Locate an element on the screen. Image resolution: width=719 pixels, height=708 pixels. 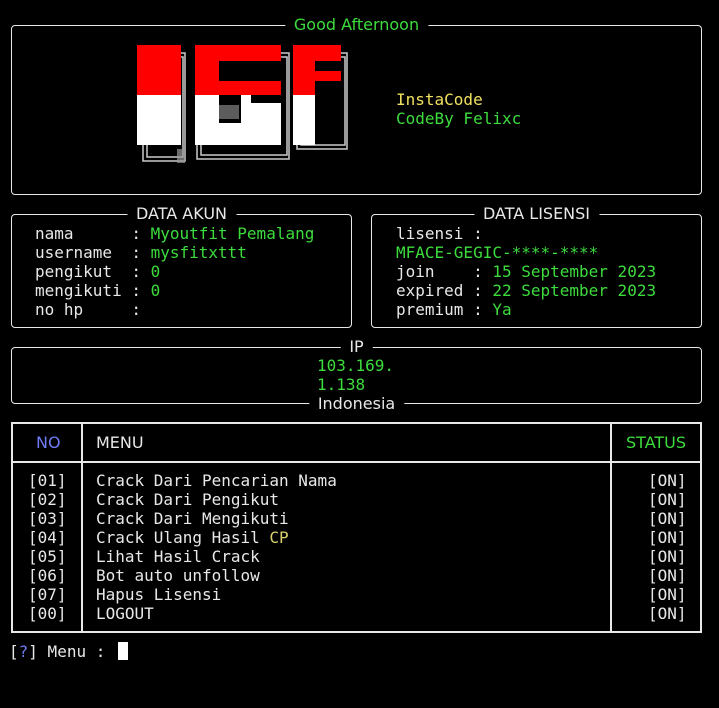
lisensi-row: premium : Ya is located at coordinates (526, 309).